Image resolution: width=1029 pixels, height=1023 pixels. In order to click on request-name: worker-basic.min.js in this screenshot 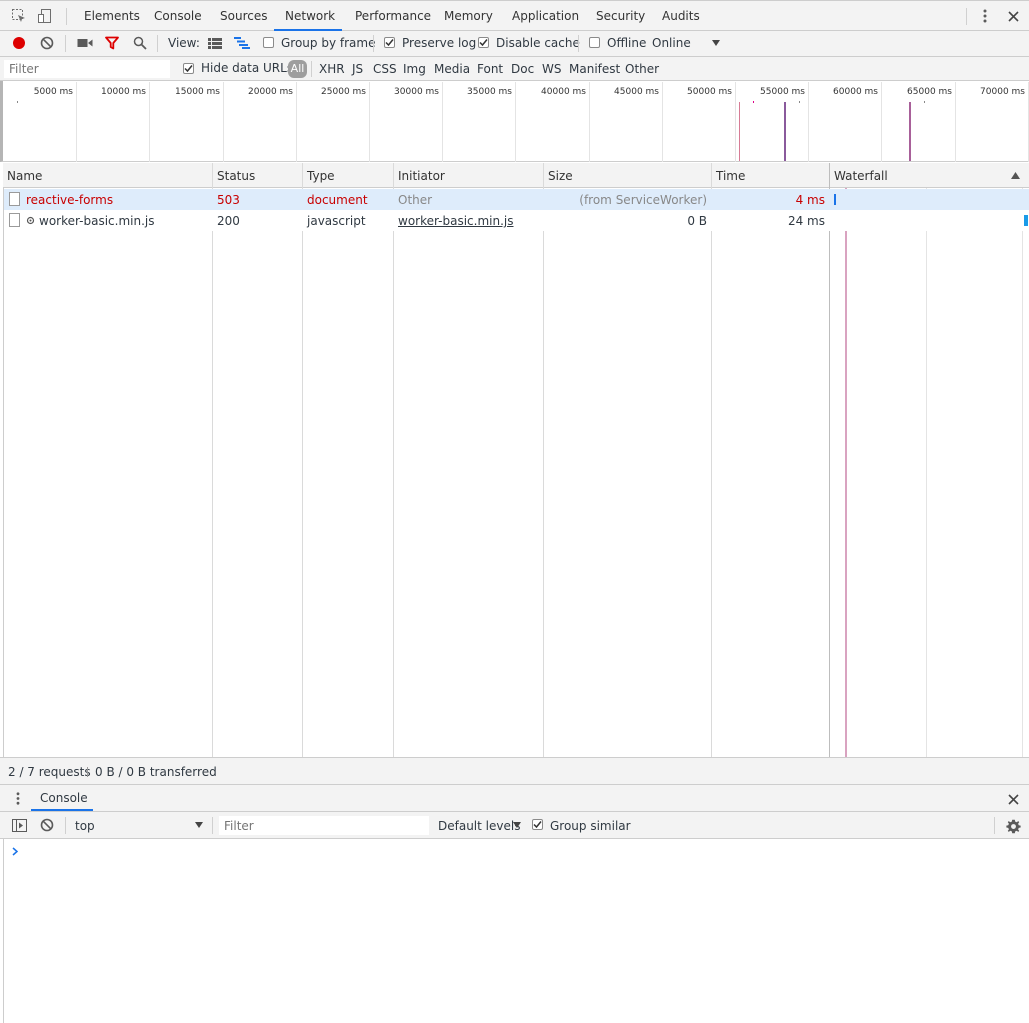, I will do `click(97, 221)`.